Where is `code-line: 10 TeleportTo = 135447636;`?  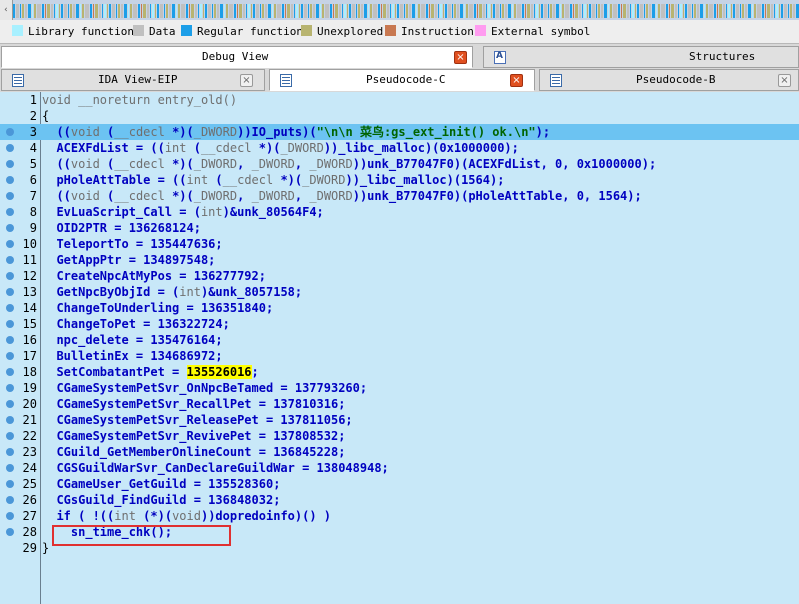 code-line: 10 TeleportTo = 135447636; is located at coordinates (399, 244).